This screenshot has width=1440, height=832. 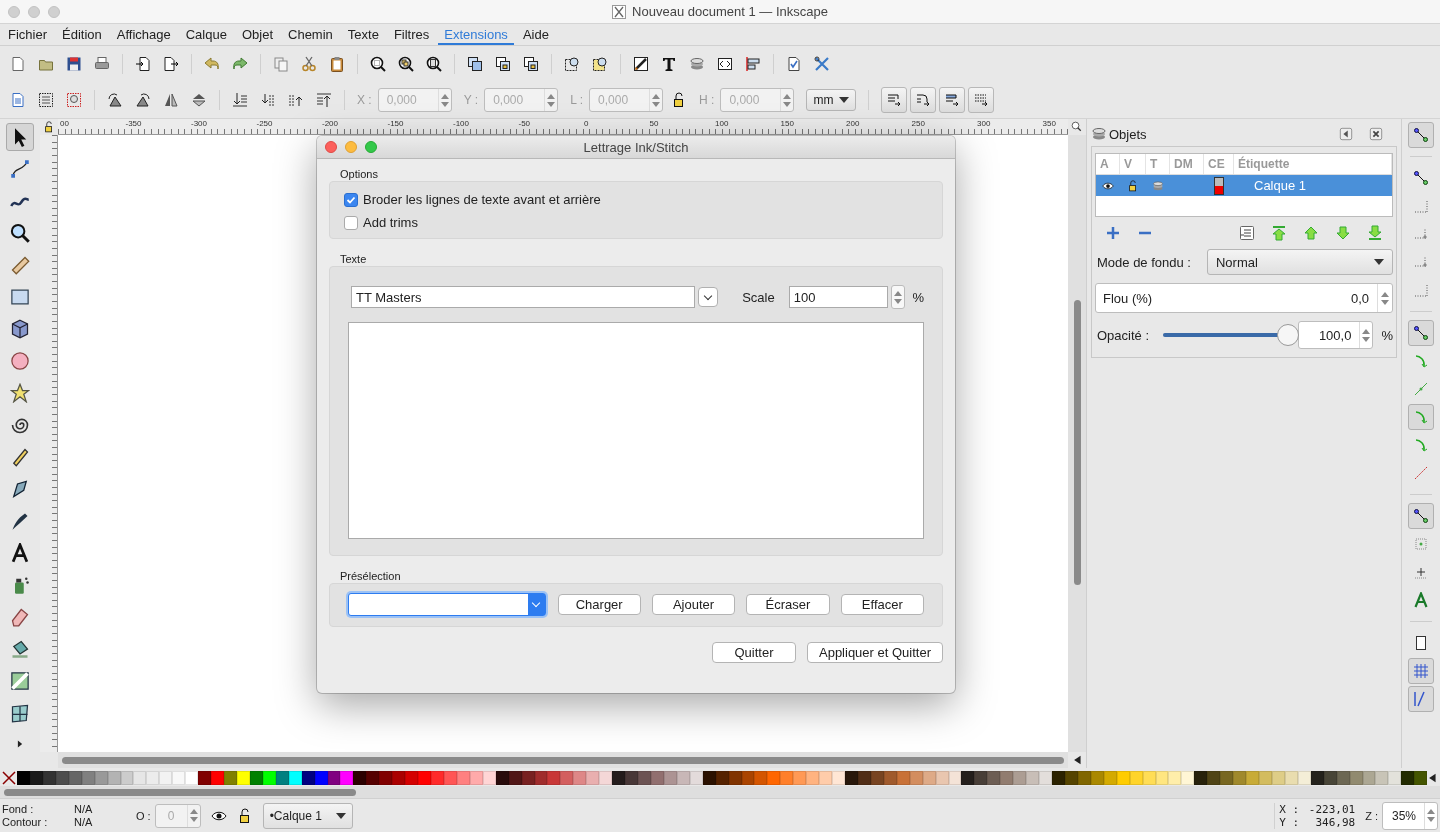 What do you see at coordinates (257, 34) in the screenshot?
I see `menu-item: Objet` at bounding box center [257, 34].